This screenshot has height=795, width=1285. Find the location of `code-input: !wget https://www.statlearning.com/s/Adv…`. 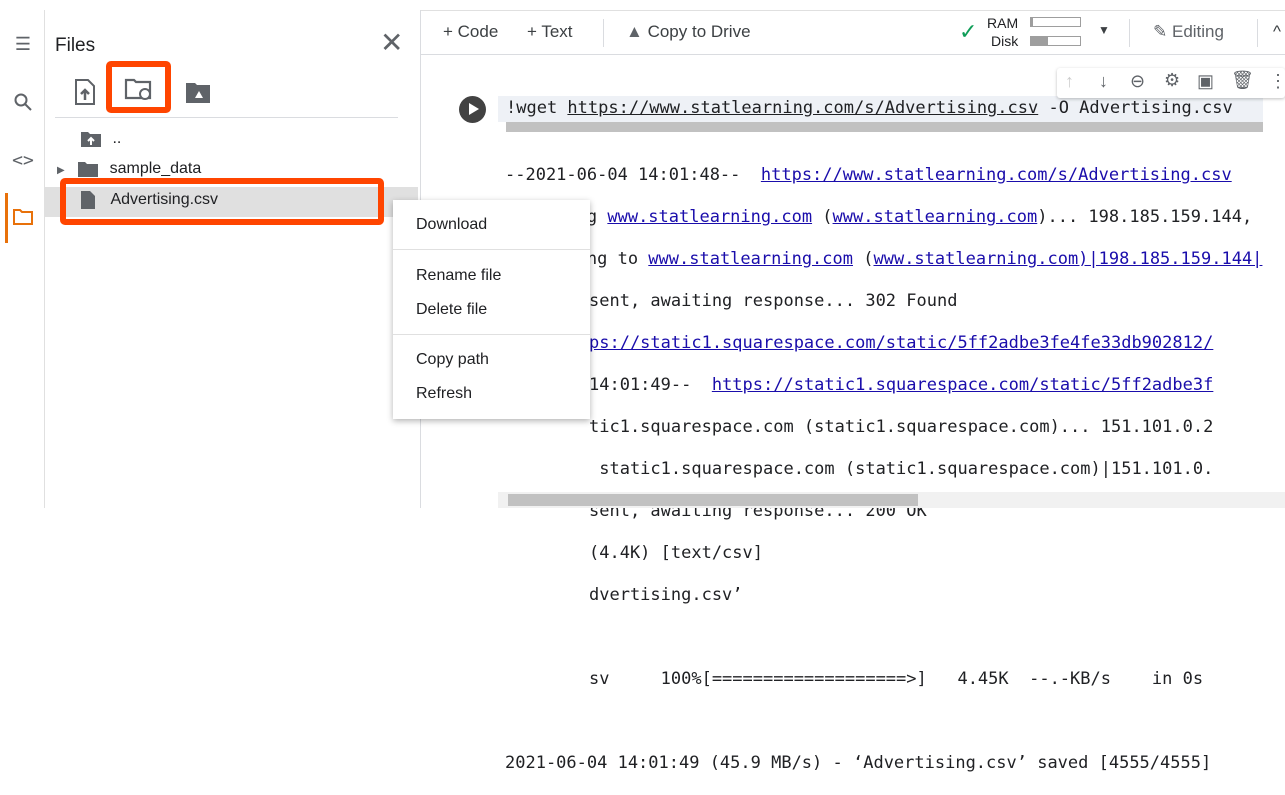

code-input: !wget https://www.statlearning.com/s/Adv… is located at coordinates (880, 109).